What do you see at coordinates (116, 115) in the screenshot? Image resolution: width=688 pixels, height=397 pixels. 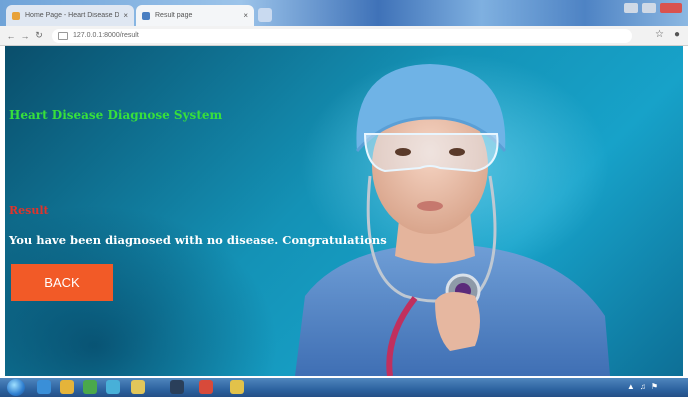 I see `page-title: Heart Disease Diagnose System` at bounding box center [116, 115].